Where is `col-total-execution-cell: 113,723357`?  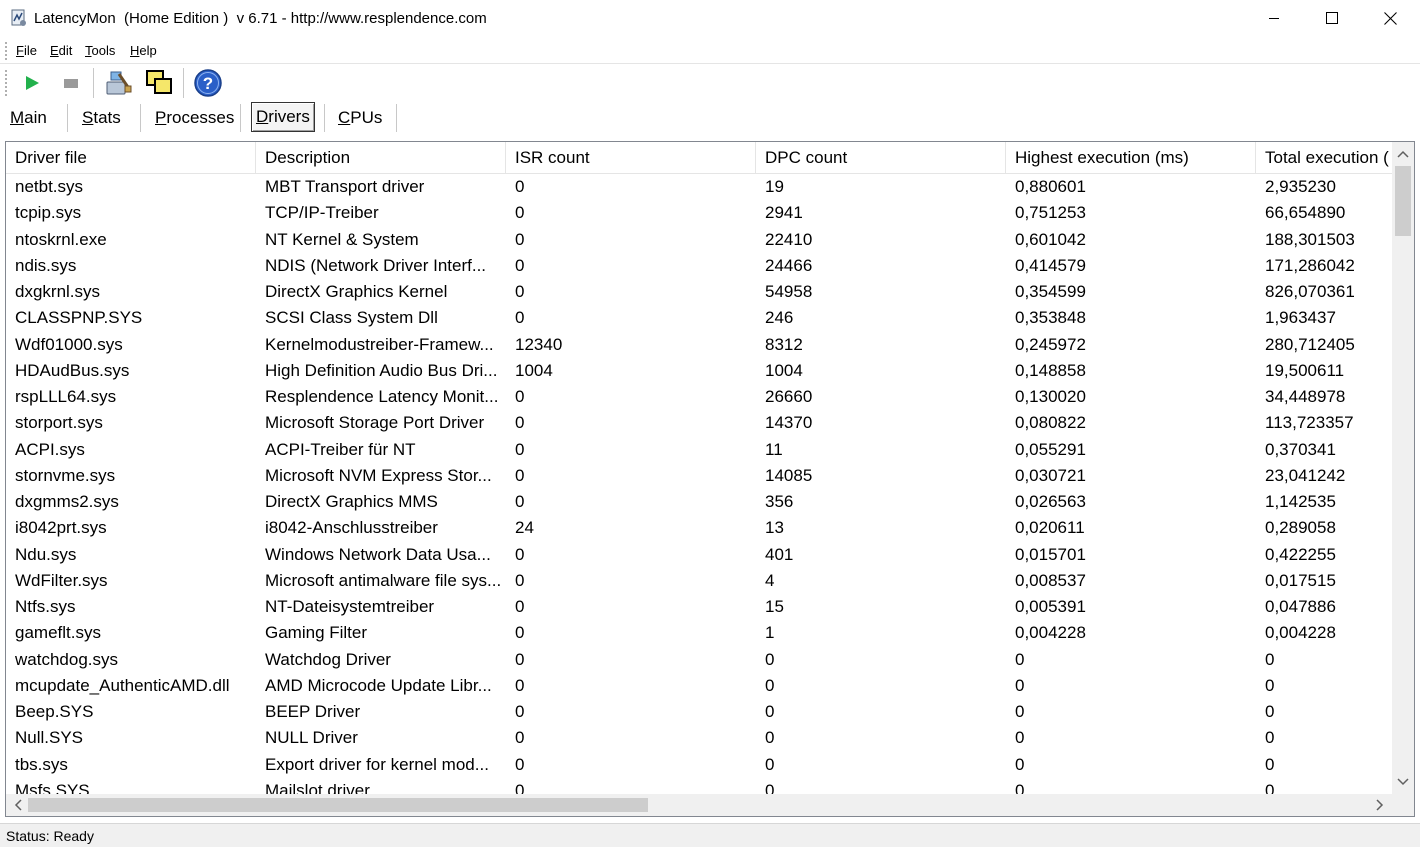
col-total-execution-cell: 113,723357 is located at coordinates (1309, 423).